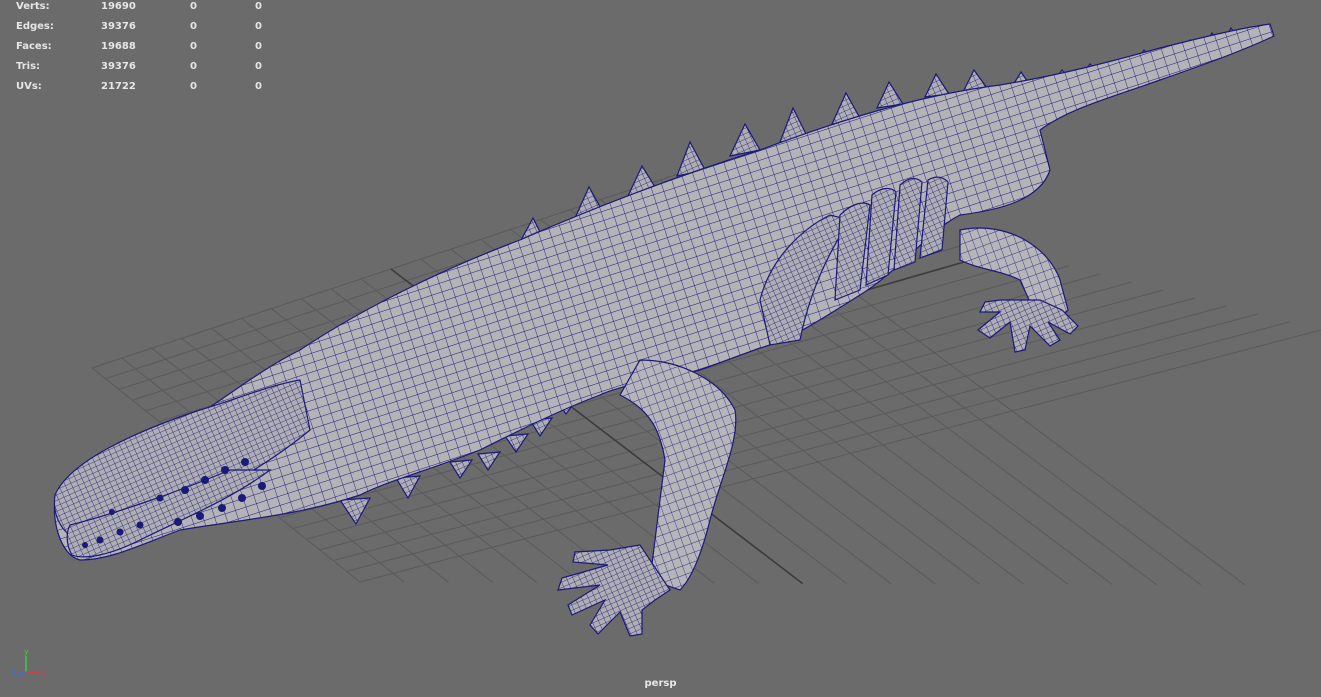 The height and width of the screenshot is (697, 1321). Describe the element at coordinates (140, 30) in the screenshot. I see `hud-row: Edges: 39376 0 0` at that location.